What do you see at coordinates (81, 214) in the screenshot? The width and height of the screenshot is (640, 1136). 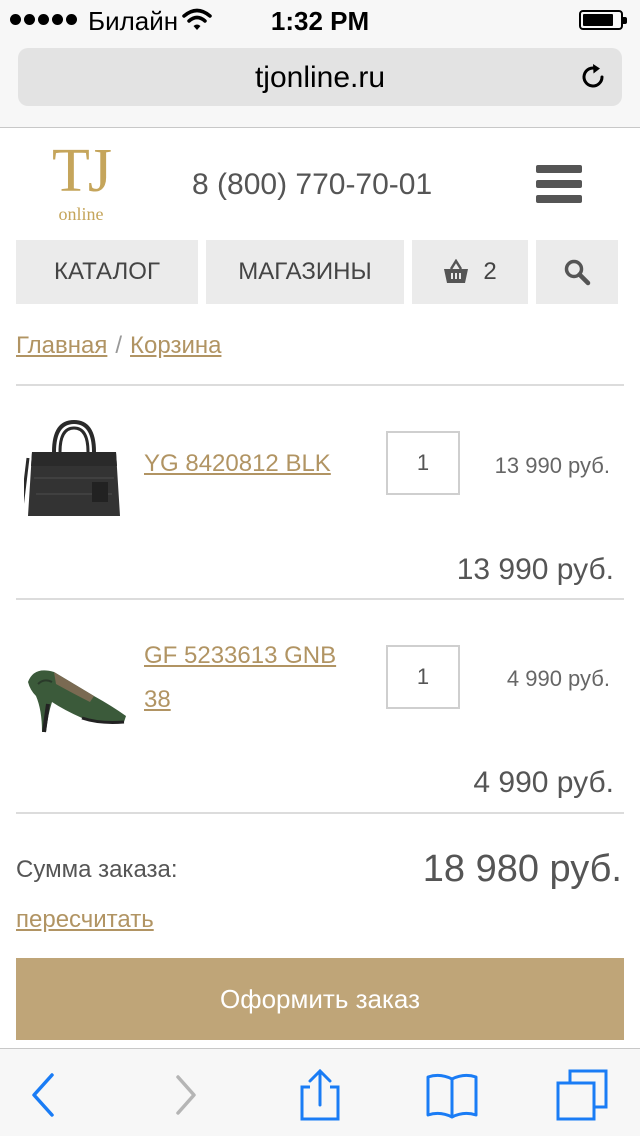 I see `logo-subtitle: online` at bounding box center [81, 214].